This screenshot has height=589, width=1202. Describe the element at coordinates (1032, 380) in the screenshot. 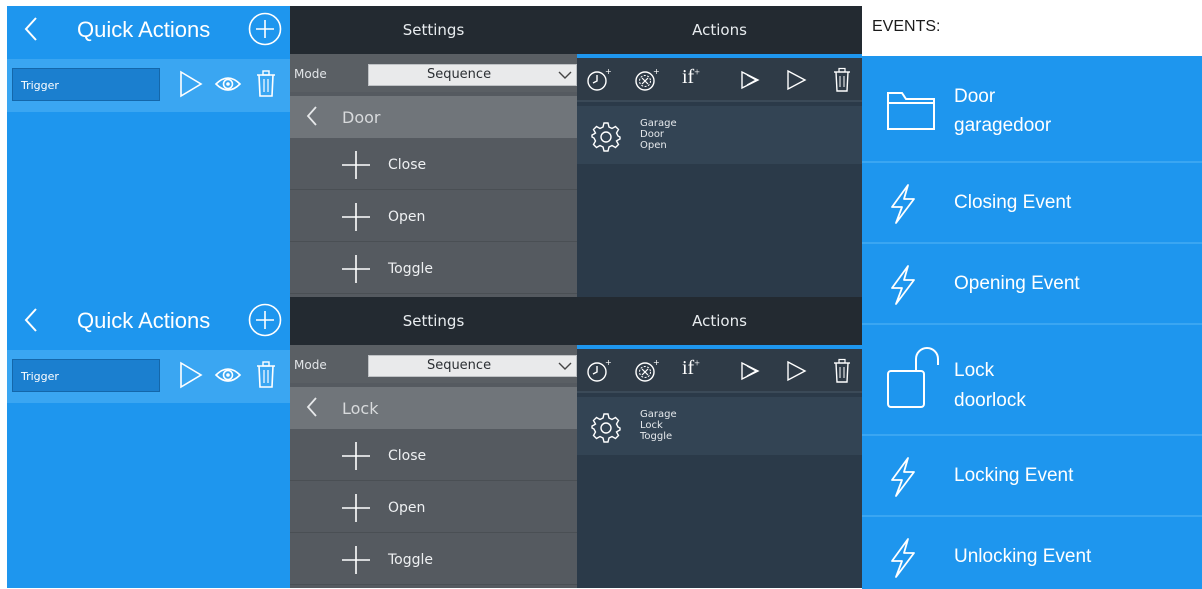

I see `event-item-lock: Lock doorlock` at that location.